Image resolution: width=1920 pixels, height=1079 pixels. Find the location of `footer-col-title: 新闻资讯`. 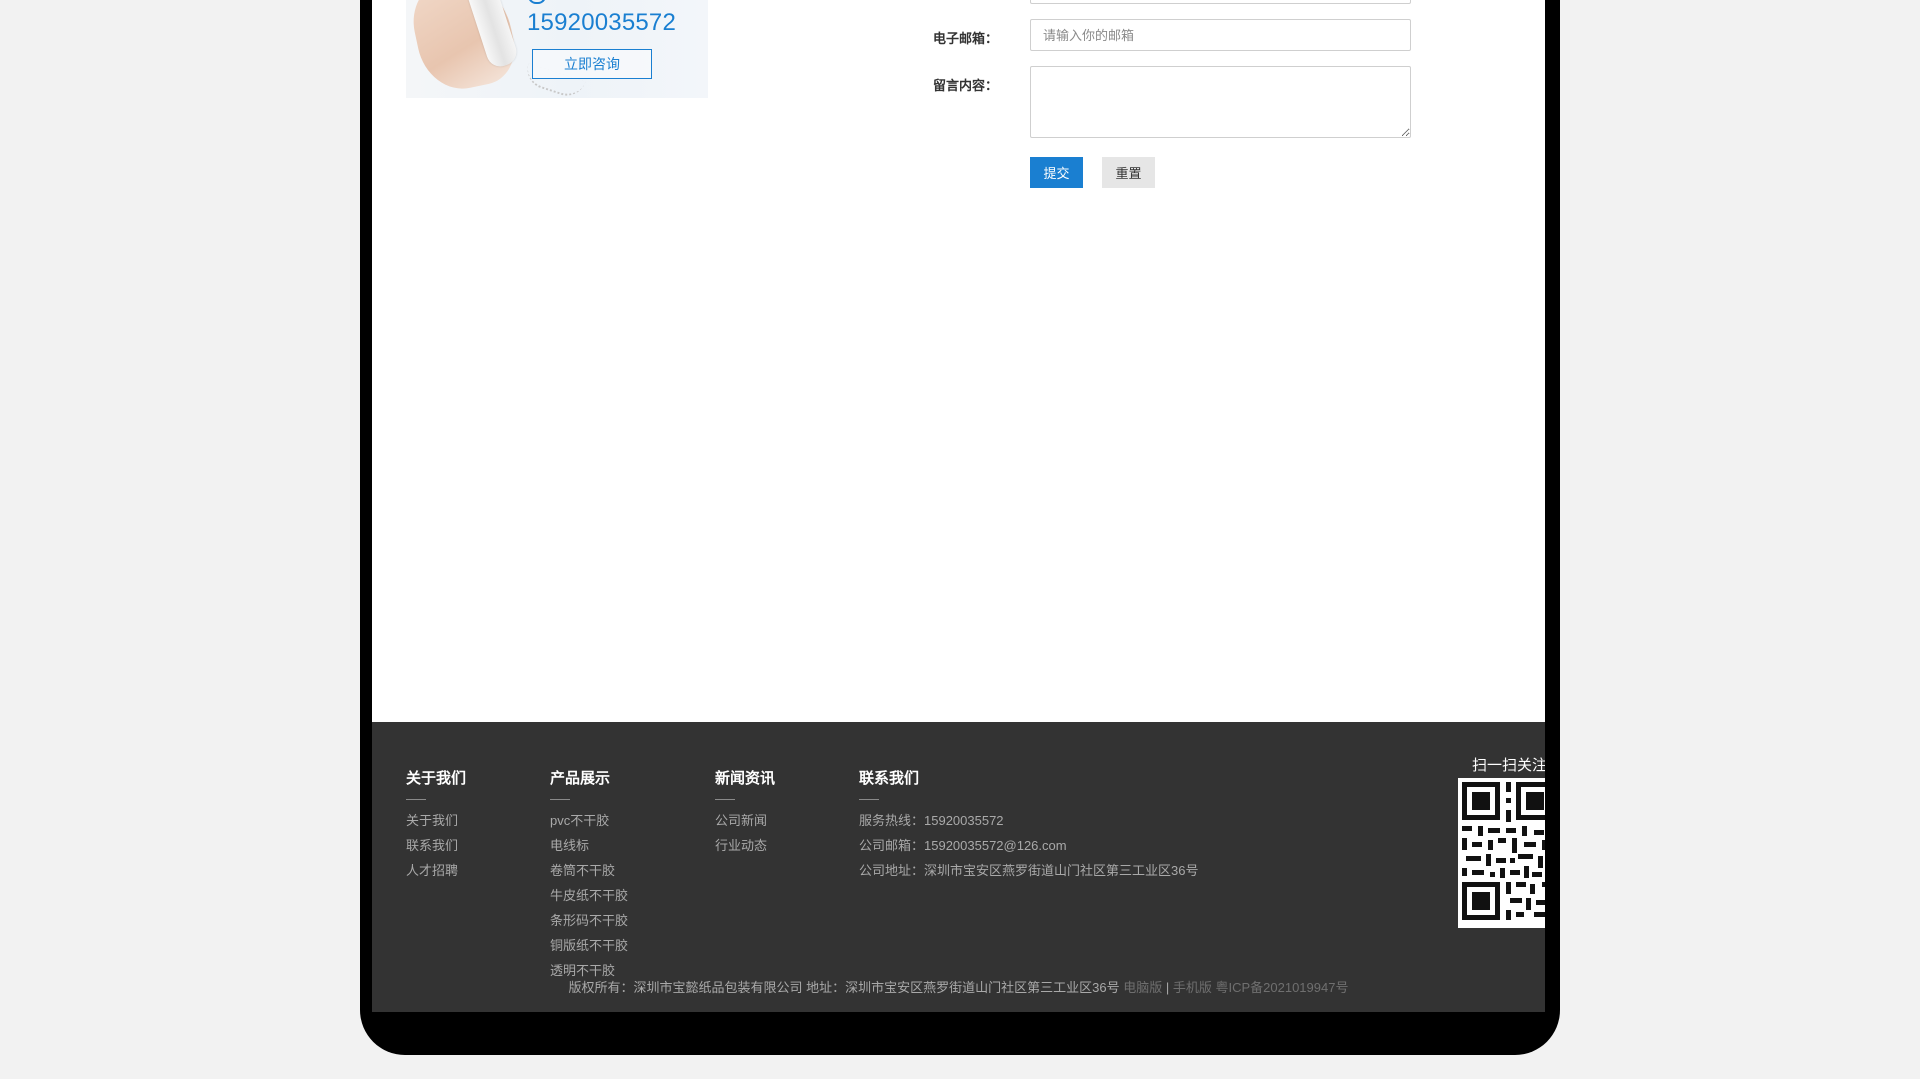

footer-col-title: 新闻资讯 is located at coordinates (745, 778).